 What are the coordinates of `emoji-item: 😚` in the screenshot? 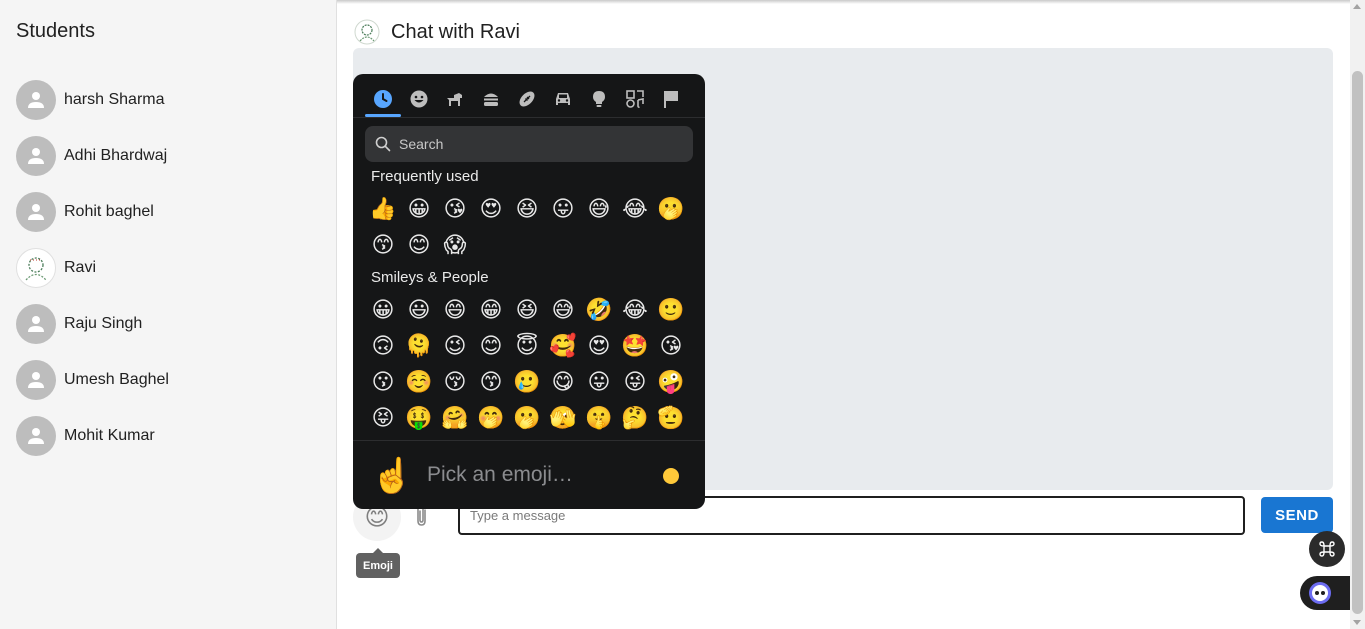 It's located at (455, 382).